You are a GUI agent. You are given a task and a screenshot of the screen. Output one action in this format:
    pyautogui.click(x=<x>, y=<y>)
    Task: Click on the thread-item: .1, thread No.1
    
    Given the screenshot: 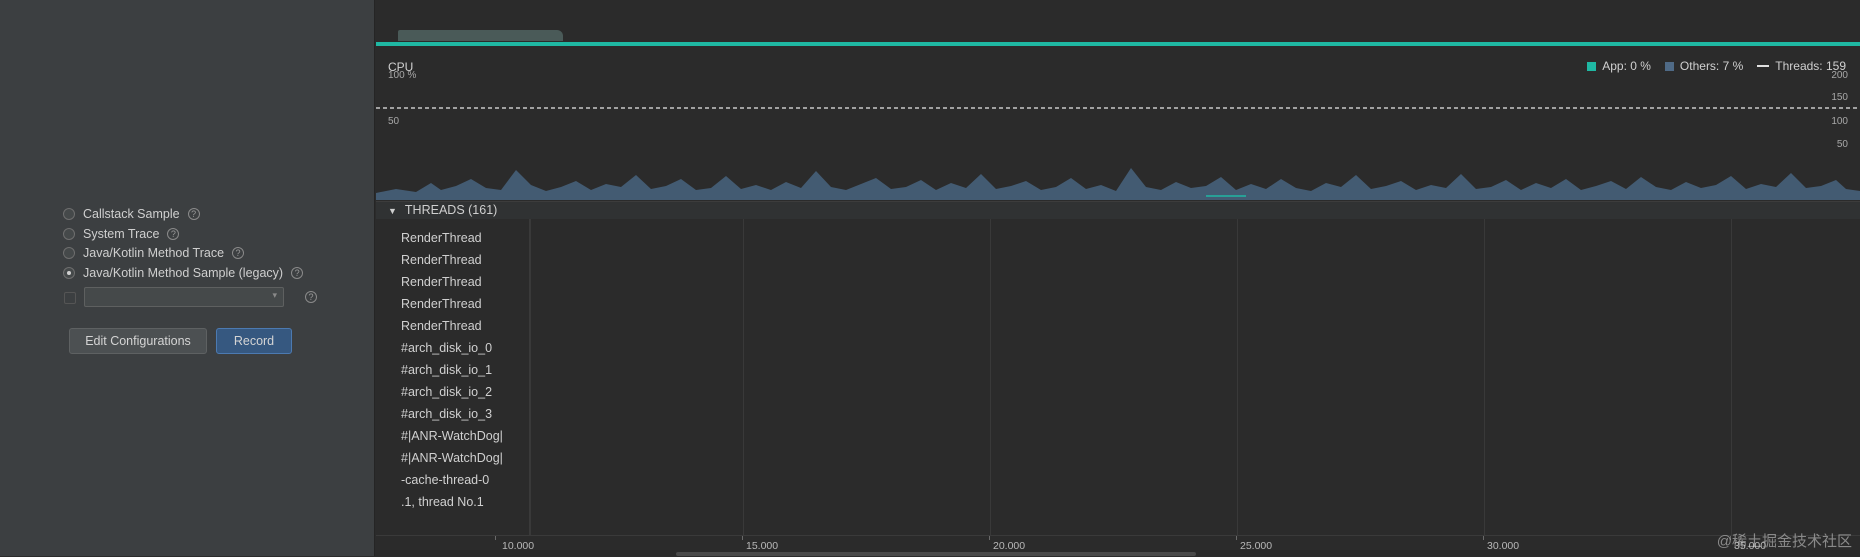 What is the action you would take?
    pyautogui.click(x=442, y=502)
    